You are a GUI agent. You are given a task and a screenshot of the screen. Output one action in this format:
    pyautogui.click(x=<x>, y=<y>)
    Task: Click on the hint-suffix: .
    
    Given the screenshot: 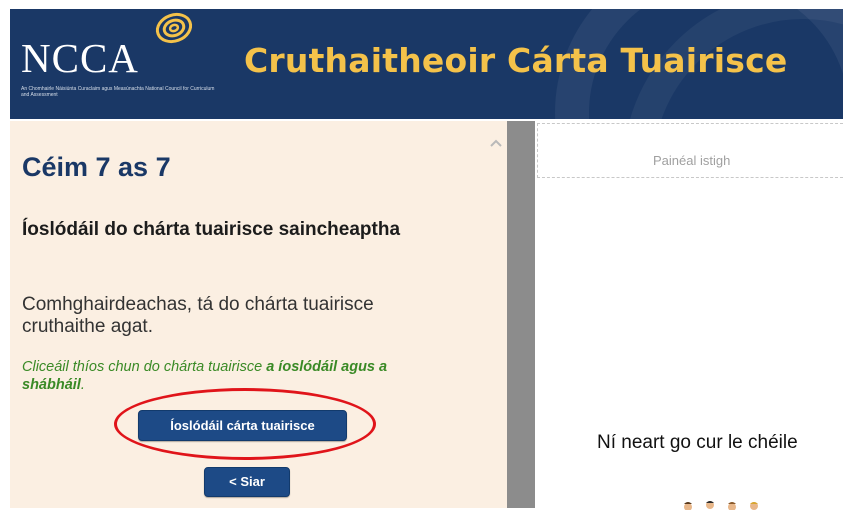 What is the action you would take?
    pyautogui.click(x=82, y=385)
    